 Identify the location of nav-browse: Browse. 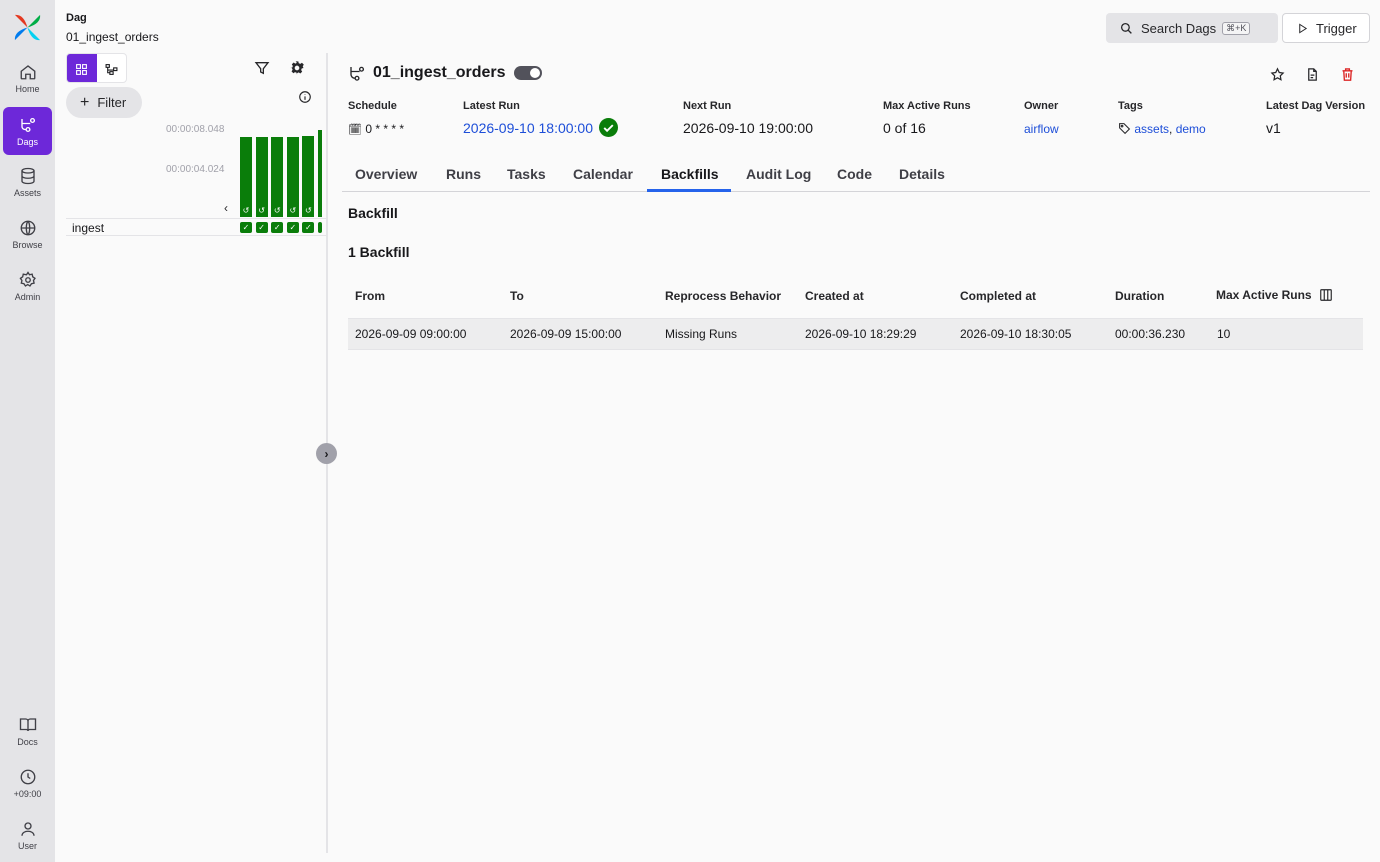
(27, 234).